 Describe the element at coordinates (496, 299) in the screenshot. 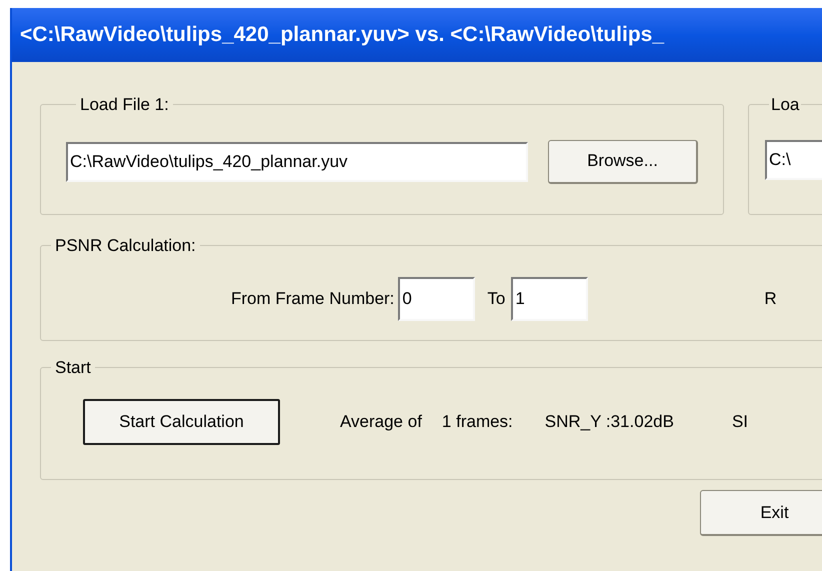

I see `to-label: To` at that location.